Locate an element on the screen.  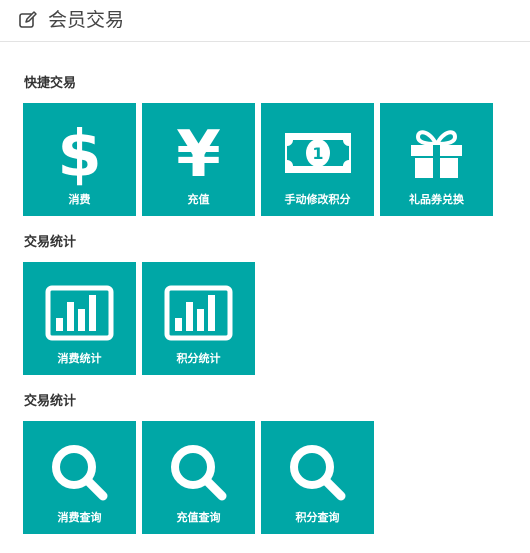
page-header: 会员交易 is located at coordinates (265, 21).